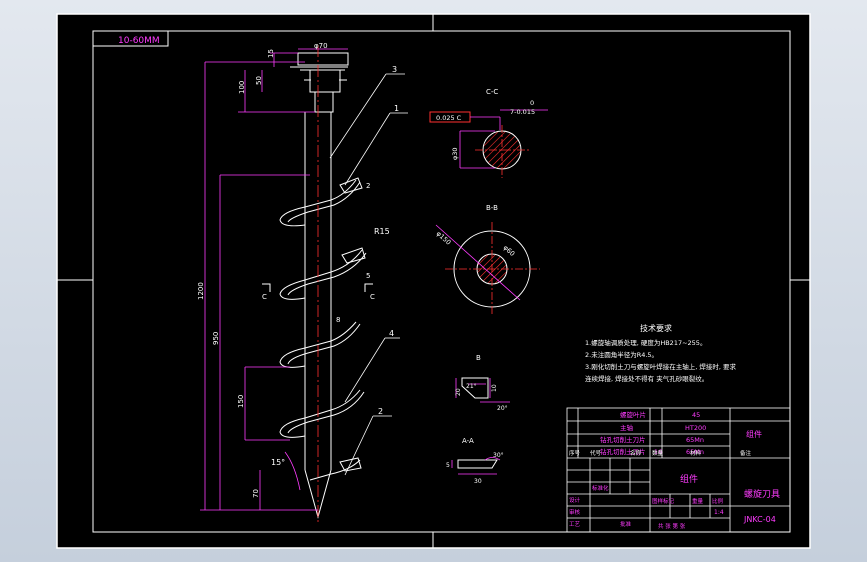  I want to click on sheet-label: 共 张 第 张, so click(672, 526).